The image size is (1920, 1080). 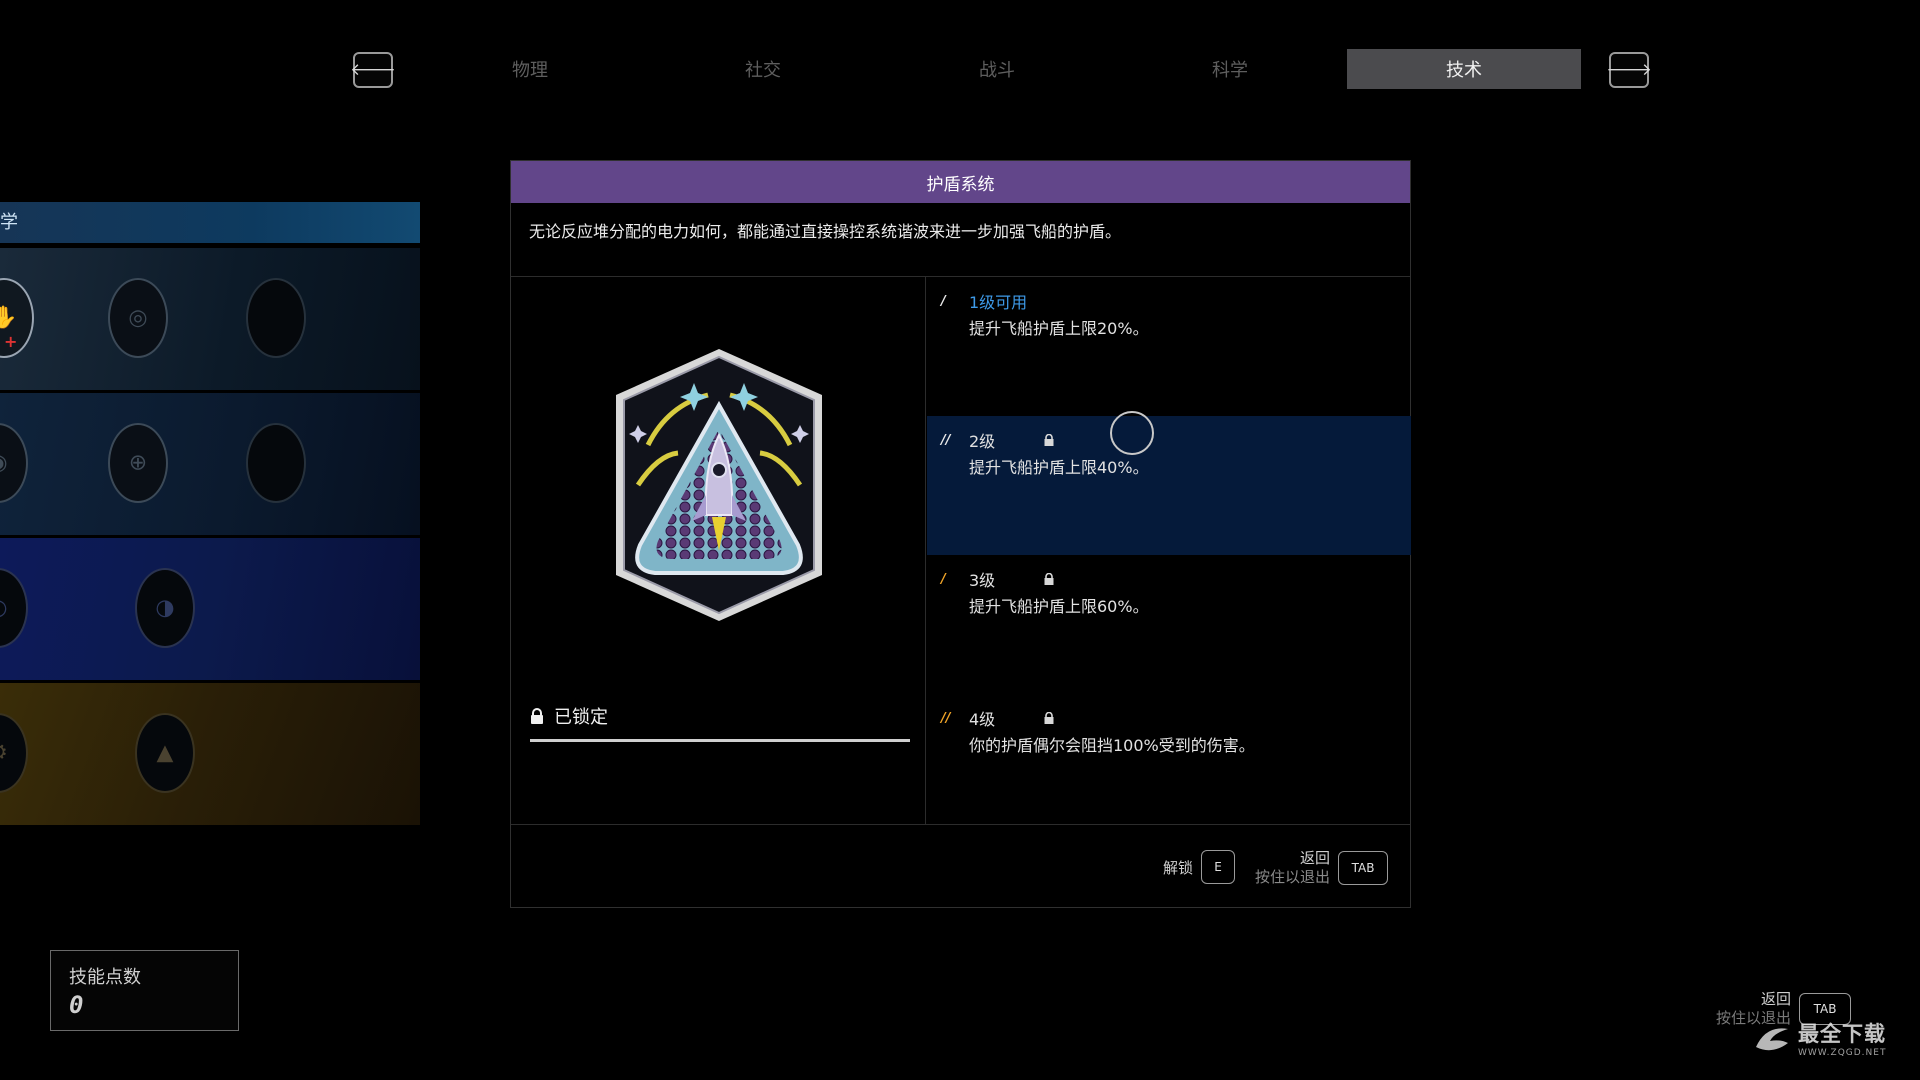 I want to click on lock-status: 已锁定, so click(x=569, y=716).